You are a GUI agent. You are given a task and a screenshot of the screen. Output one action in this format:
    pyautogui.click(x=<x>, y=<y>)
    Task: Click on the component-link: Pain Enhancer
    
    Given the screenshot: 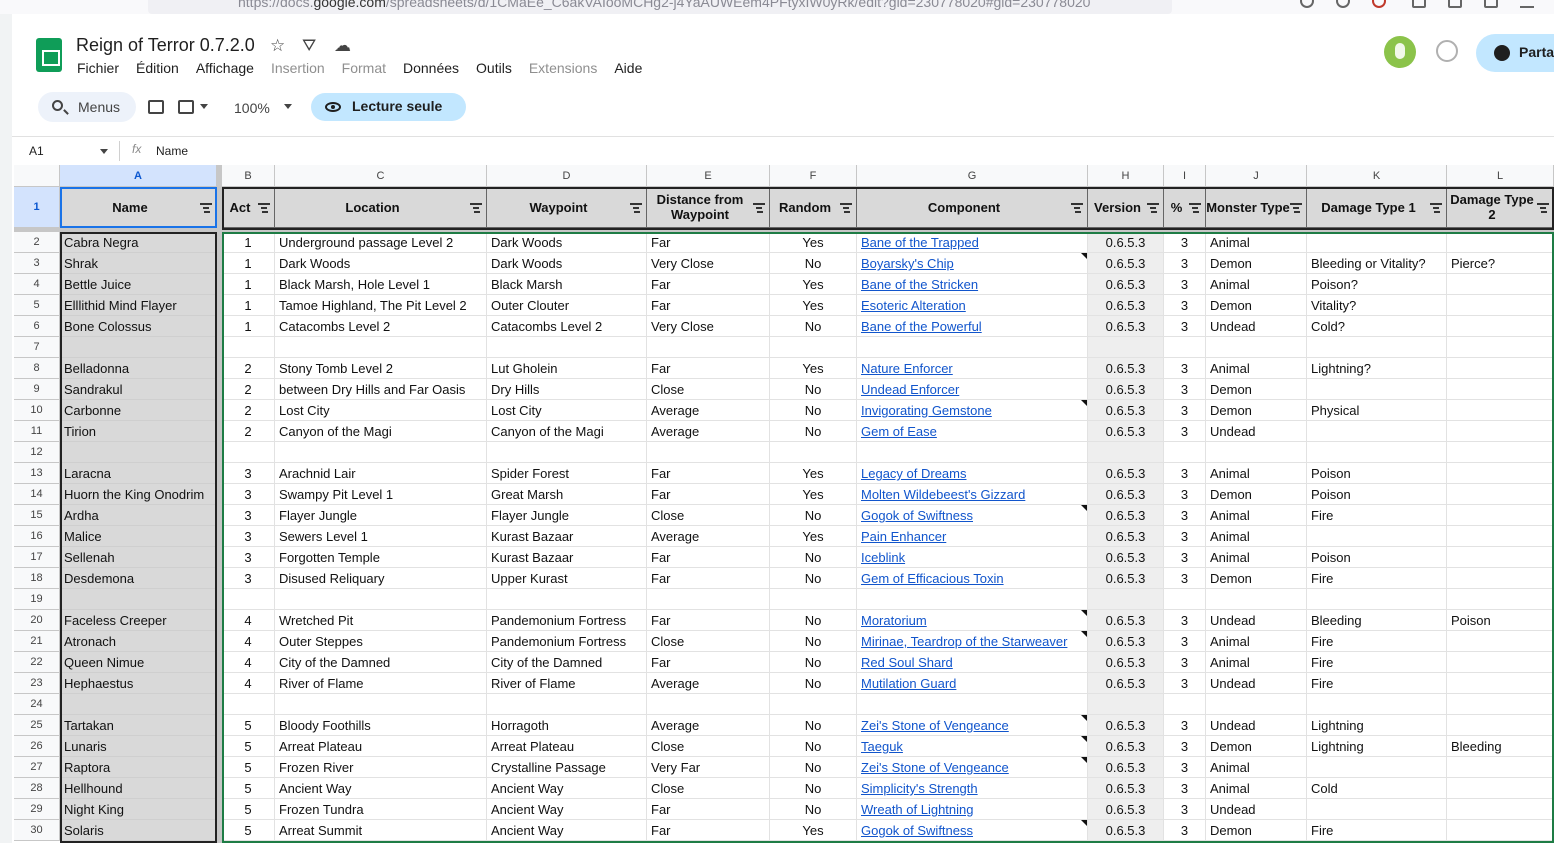 What is the action you would take?
    pyautogui.click(x=972, y=536)
    